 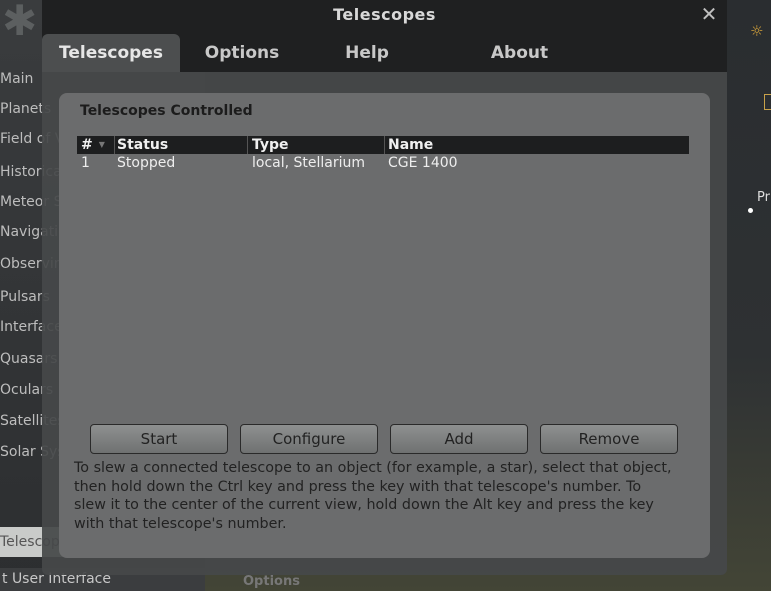 What do you see at coordinates (309, 163) in the screenshot?
I see `cell-type: local, Stellarium` at bounding box center [309, 163].